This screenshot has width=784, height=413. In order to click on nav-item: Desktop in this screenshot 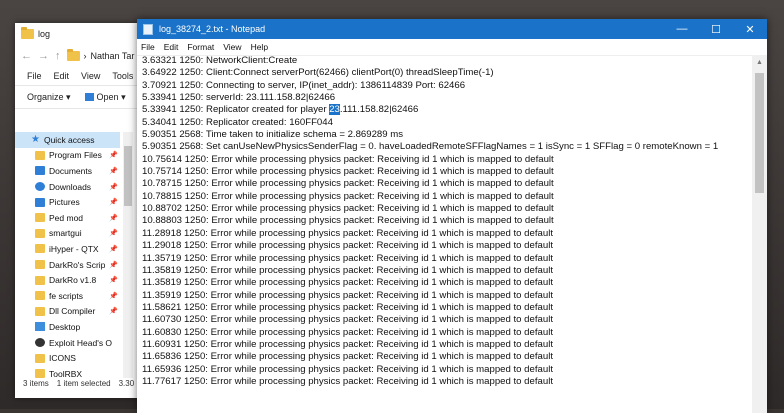, I will do `click(67, 327)`.